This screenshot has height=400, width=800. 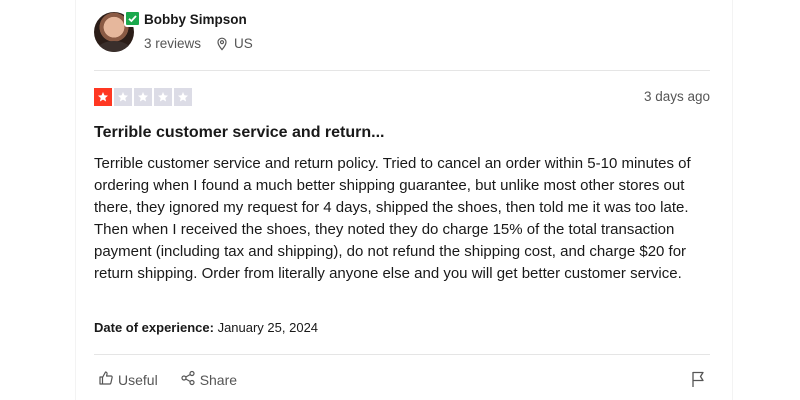 What do you see at coordinates (218, 379) in the screenshot?
I see `share-label: Share` at bounding box center [218, 379].